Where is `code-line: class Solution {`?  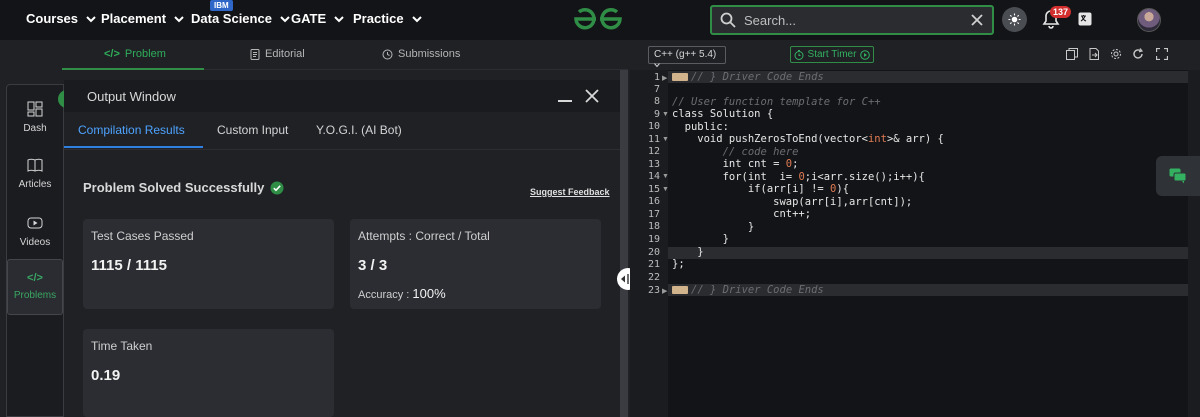 code-line: class Solution { is located at coordinates (723, 114).